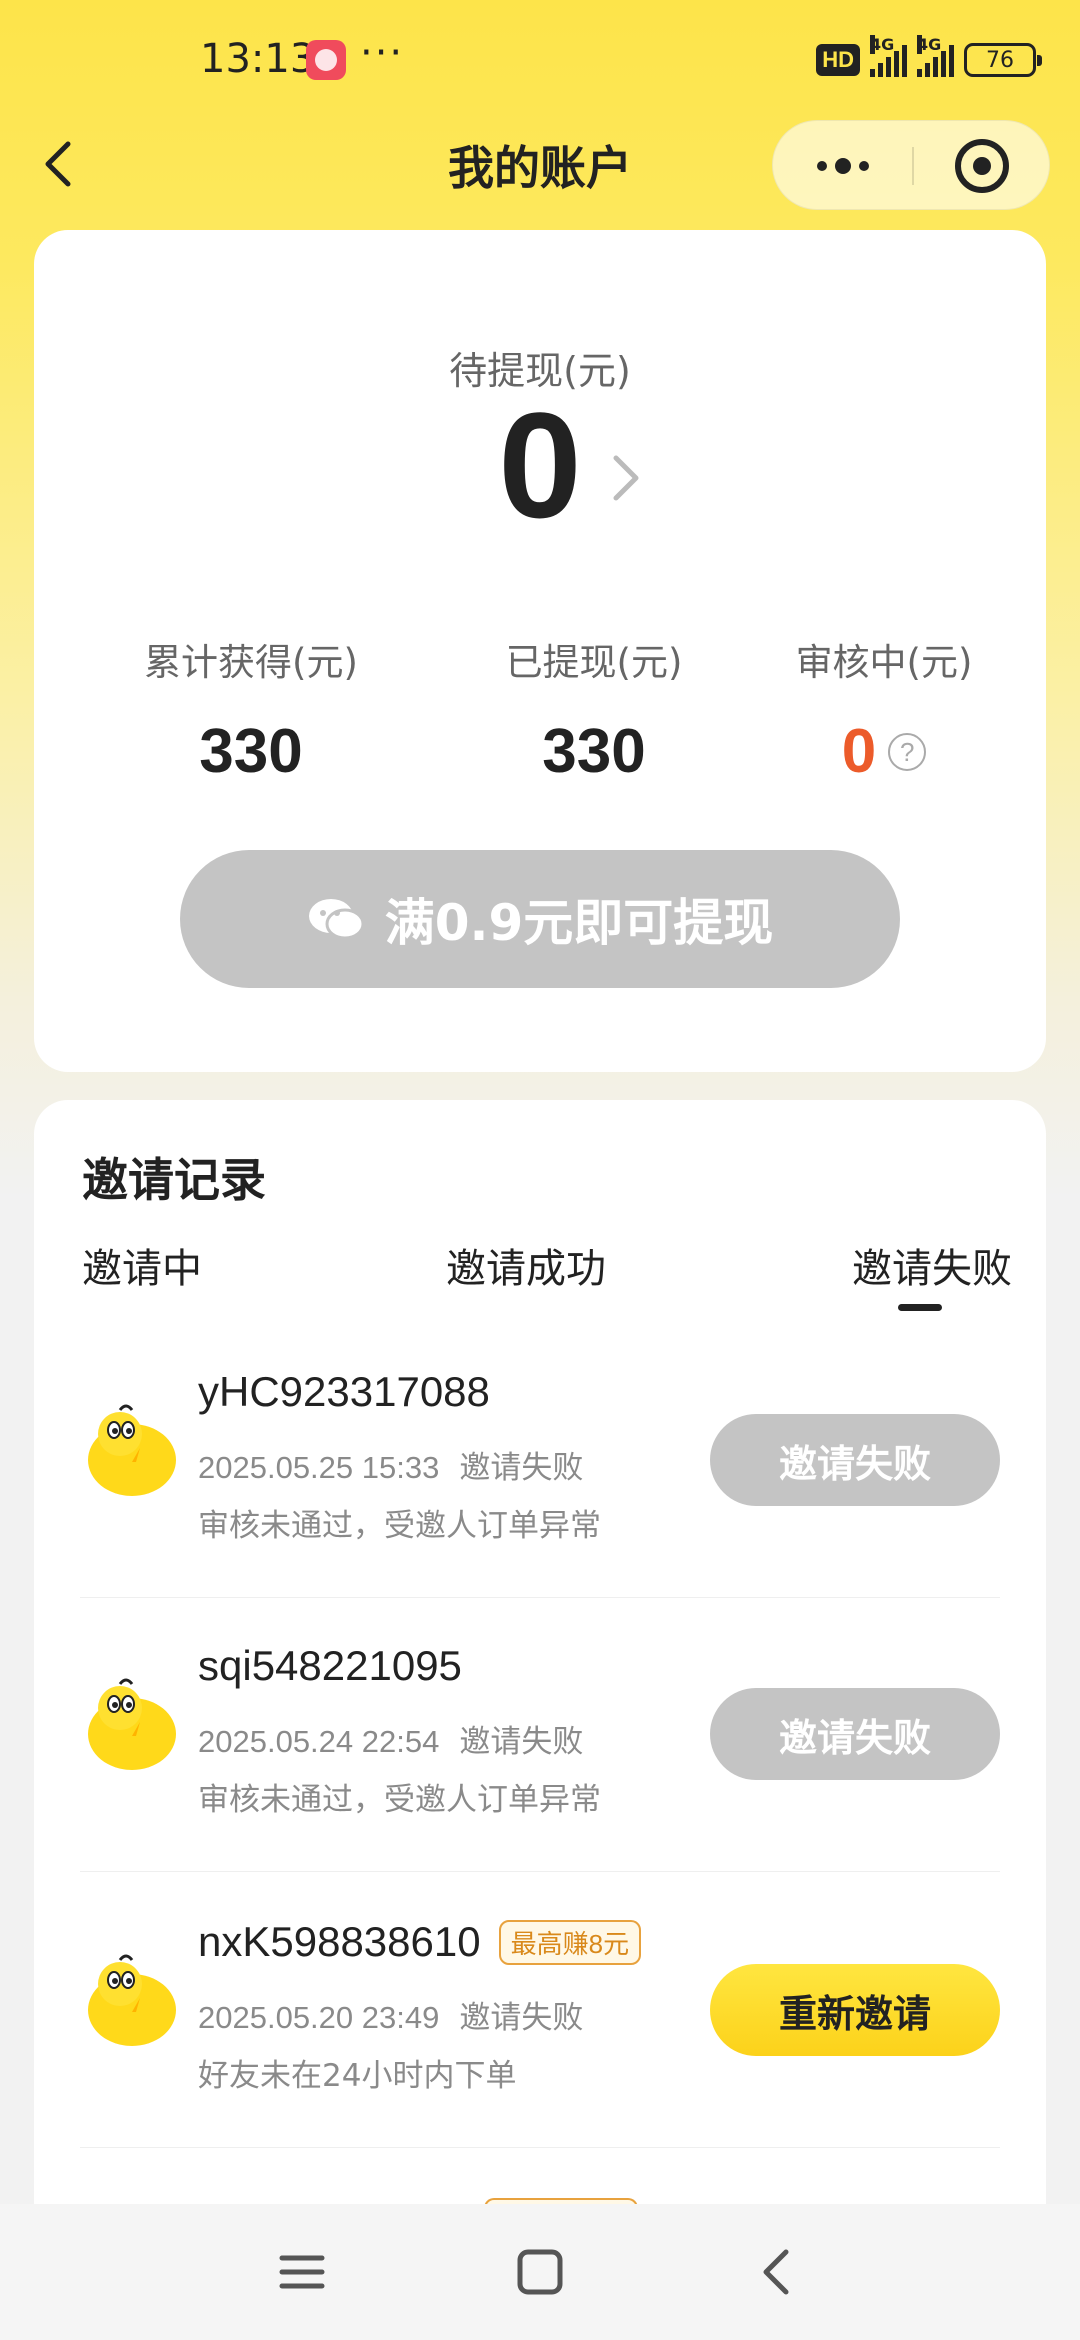  What do you see at coordinates (859, 751) in the screenshot?
I see `stat-value: 0` at bounding box center [859, 751].